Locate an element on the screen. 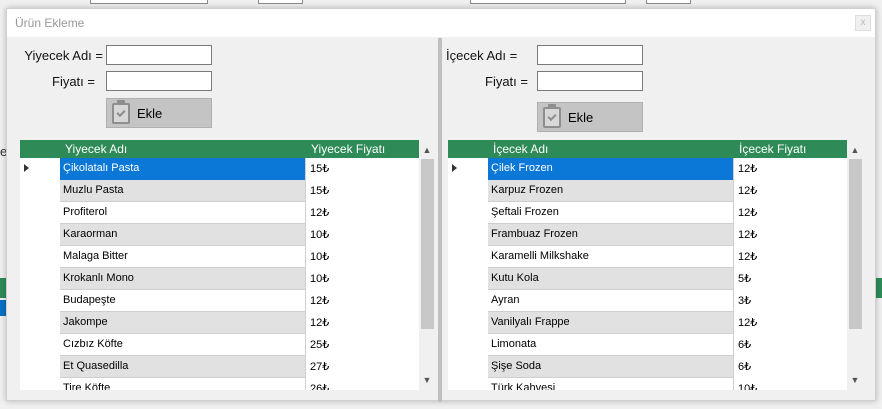 The image size is (882, 409). drink-grid-scrollbar: ▲ ▼ is located at coordinates (855, 265).